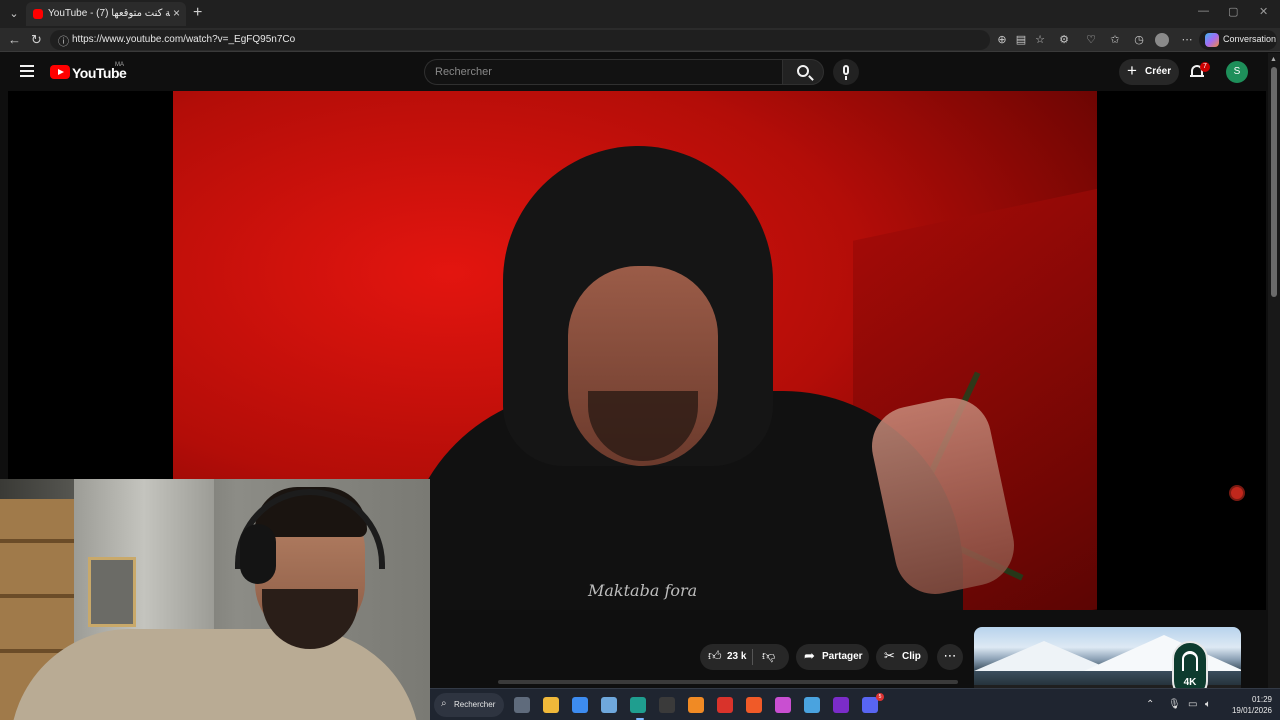  I want to click on tab-title: YouTube - (7) آخر حاجة كنت متوقعها, so click(109, 13).